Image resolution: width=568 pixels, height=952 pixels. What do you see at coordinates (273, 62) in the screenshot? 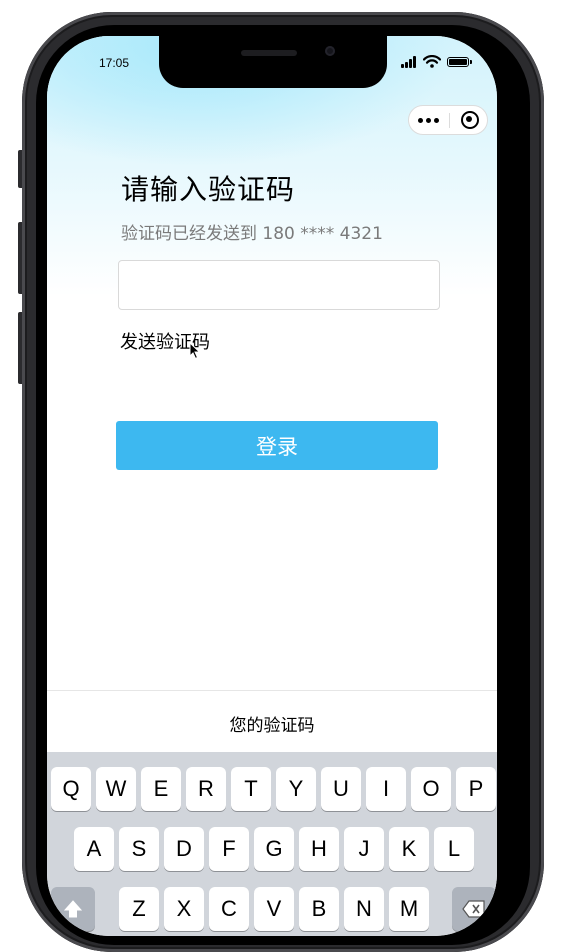
I see `notch` at bounding box center [273, 62].